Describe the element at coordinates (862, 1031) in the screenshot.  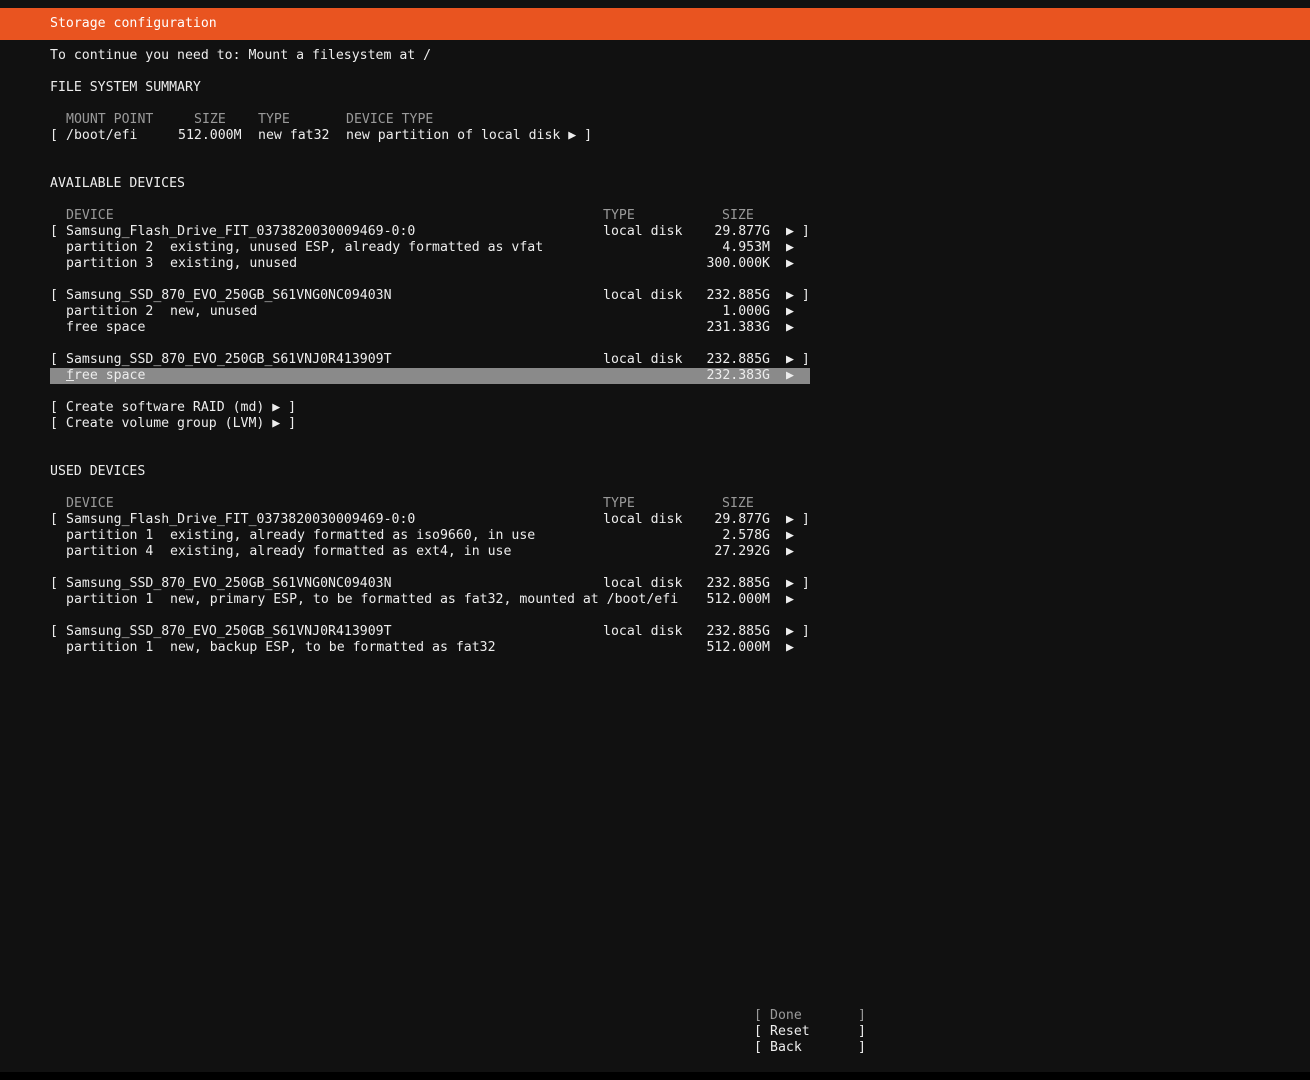
I see `reset-close-bracket: ]` at that location.